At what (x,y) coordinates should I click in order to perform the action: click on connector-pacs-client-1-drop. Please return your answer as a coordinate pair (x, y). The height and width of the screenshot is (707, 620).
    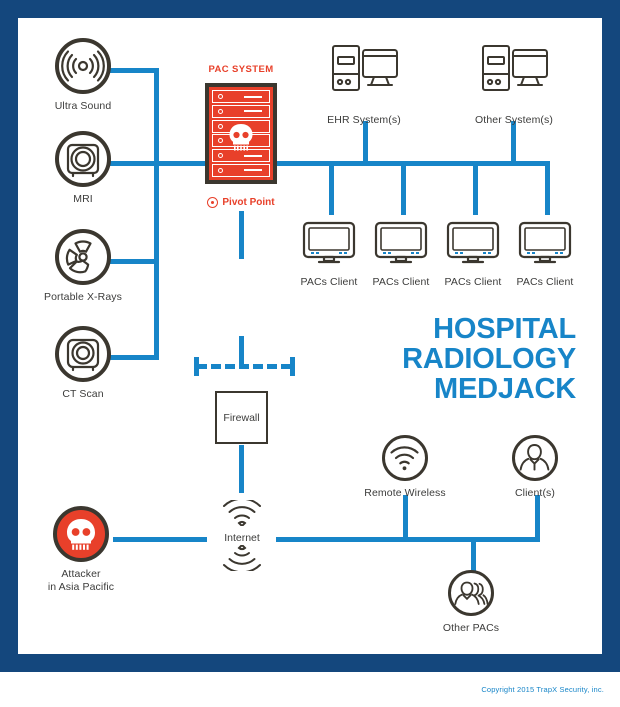
    Looking at the image, I should click on (331, 188).